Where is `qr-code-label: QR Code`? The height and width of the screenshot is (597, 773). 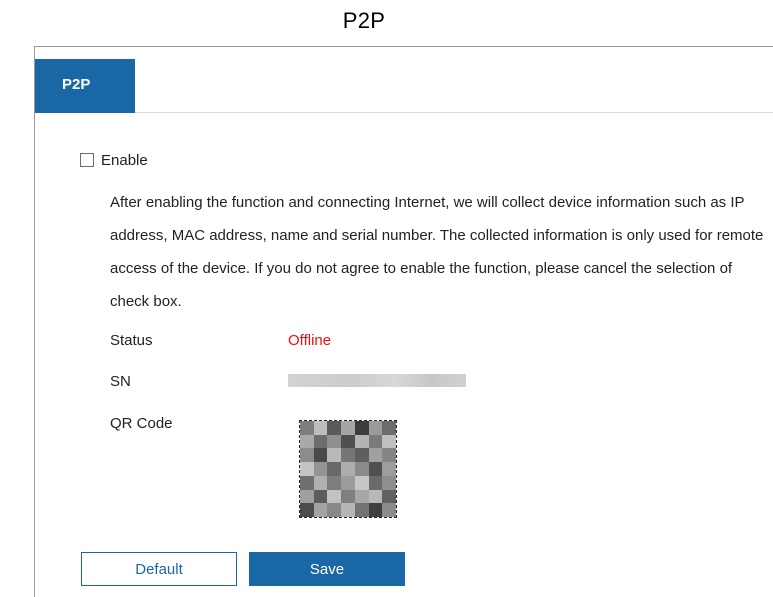 qr-code-label: QR Code is located at coordinates (141, 423).